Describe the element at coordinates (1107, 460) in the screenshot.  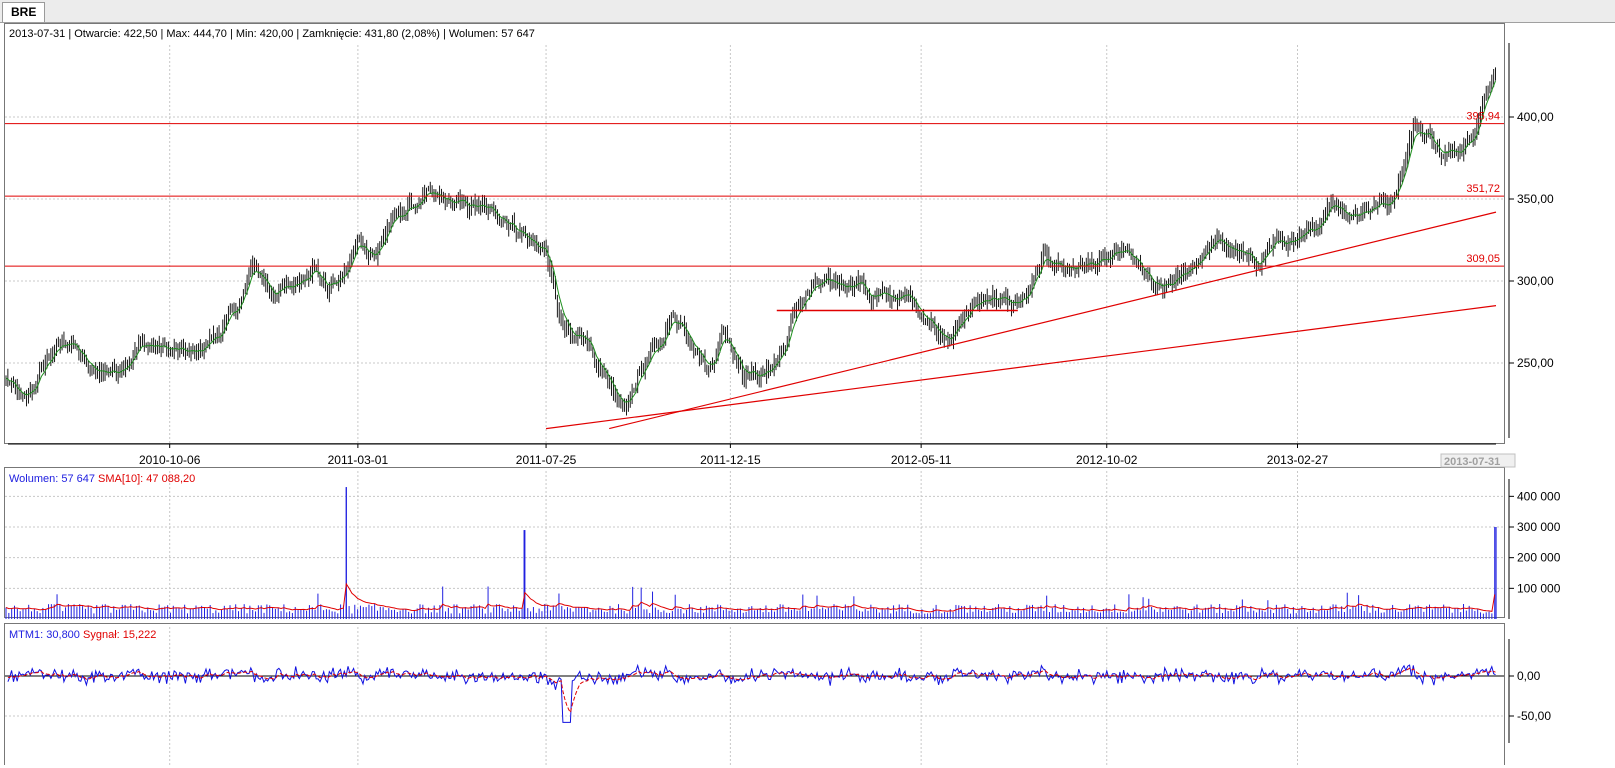
I see `x-tick-label: 2012-10-02` at that location.